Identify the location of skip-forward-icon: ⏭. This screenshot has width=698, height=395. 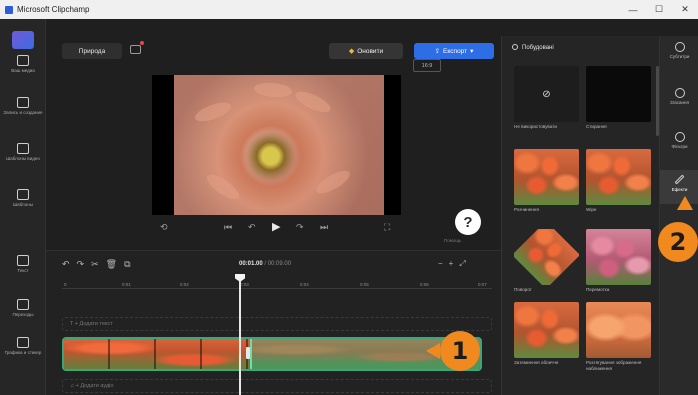
(324, 227).